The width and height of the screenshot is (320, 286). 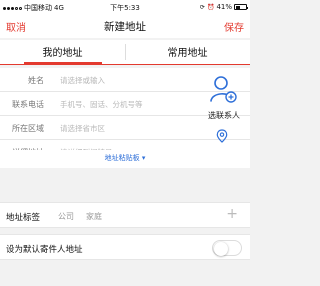 What do you see at coordinates (234, 26) in the screenshot?
I see `save-button: 保存` at bounding box center [234, 26].